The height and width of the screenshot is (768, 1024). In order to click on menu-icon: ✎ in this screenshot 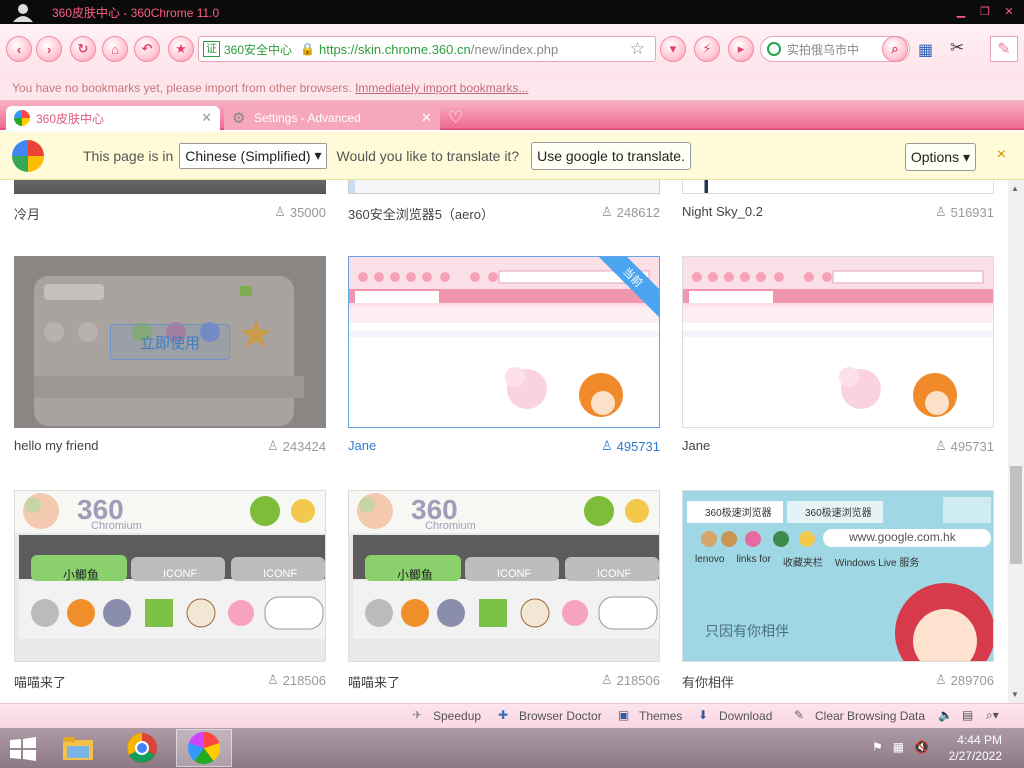, I will do `click(1004, 49)`.